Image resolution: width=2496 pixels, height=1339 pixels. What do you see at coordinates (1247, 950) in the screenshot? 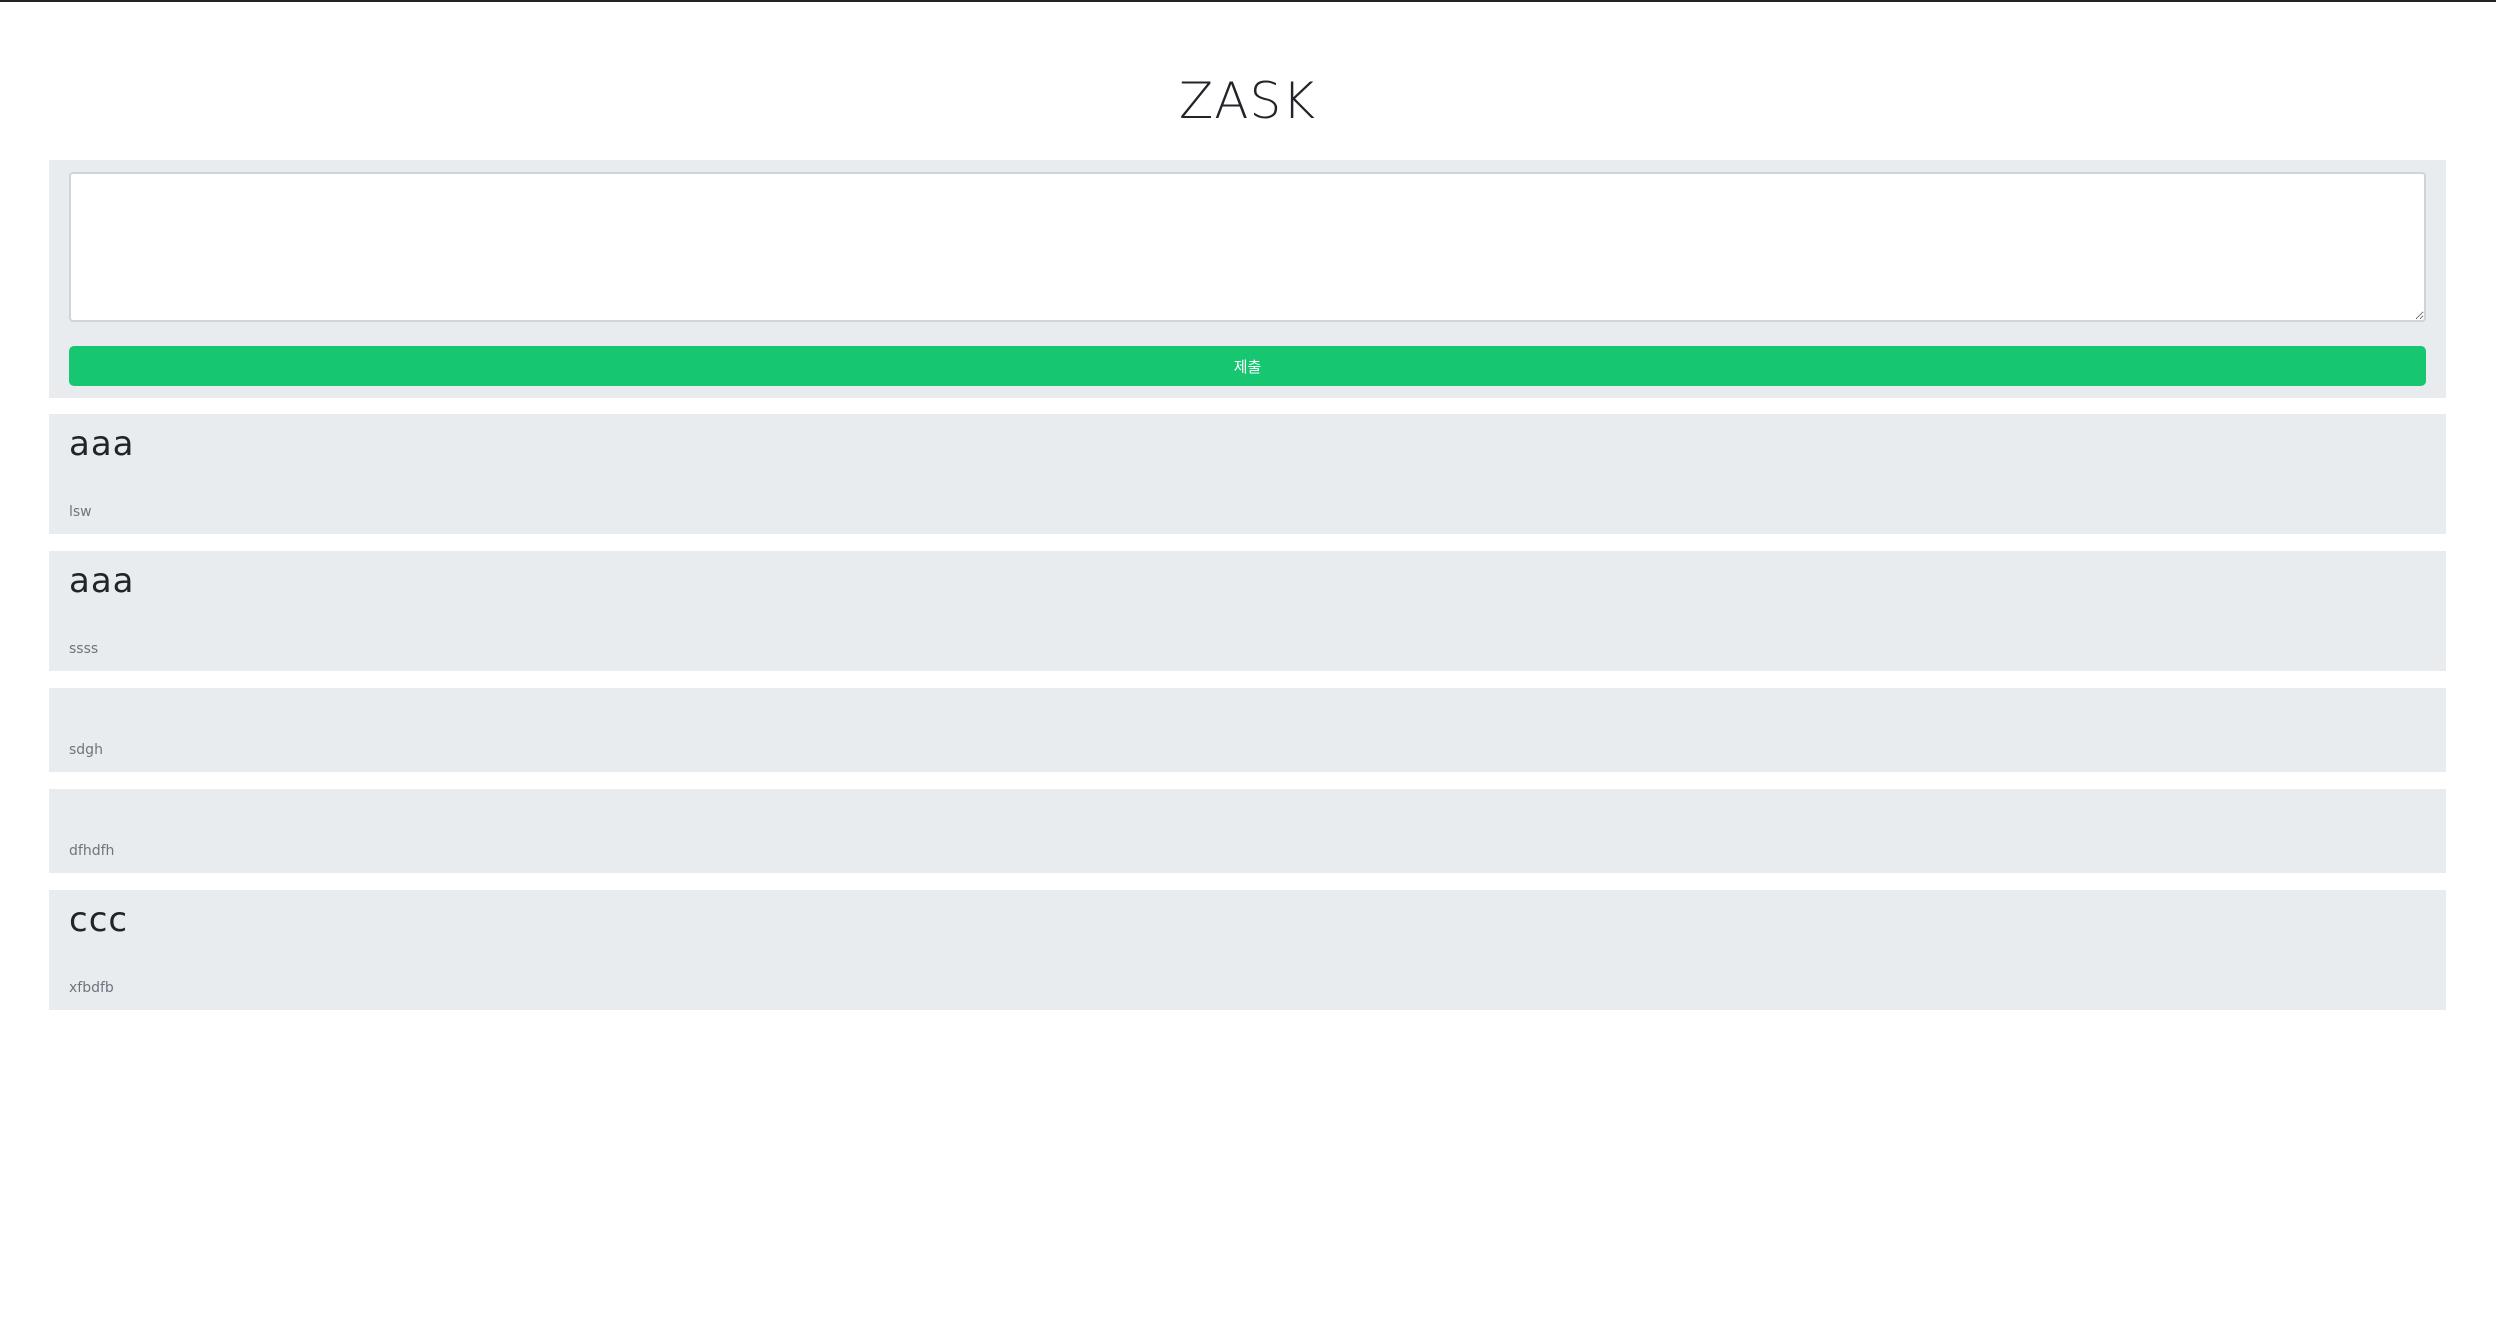
I see `post-card: ccc xfbdfb` at bounding box center [1247, 950].